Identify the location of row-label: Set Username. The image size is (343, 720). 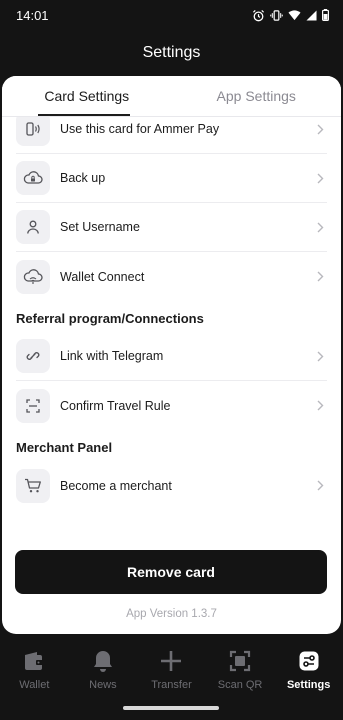
(100, 227).